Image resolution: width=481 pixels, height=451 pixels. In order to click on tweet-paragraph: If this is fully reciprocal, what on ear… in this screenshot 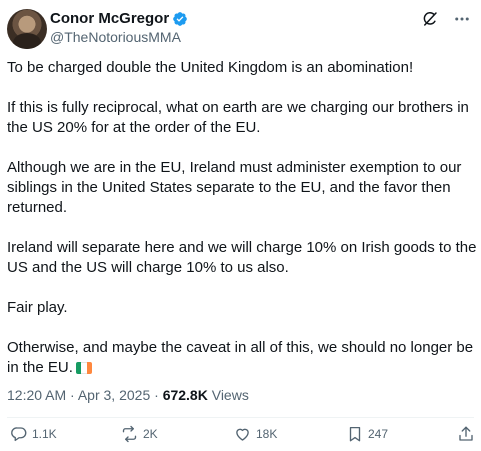, I will do `click(238, 117)`.